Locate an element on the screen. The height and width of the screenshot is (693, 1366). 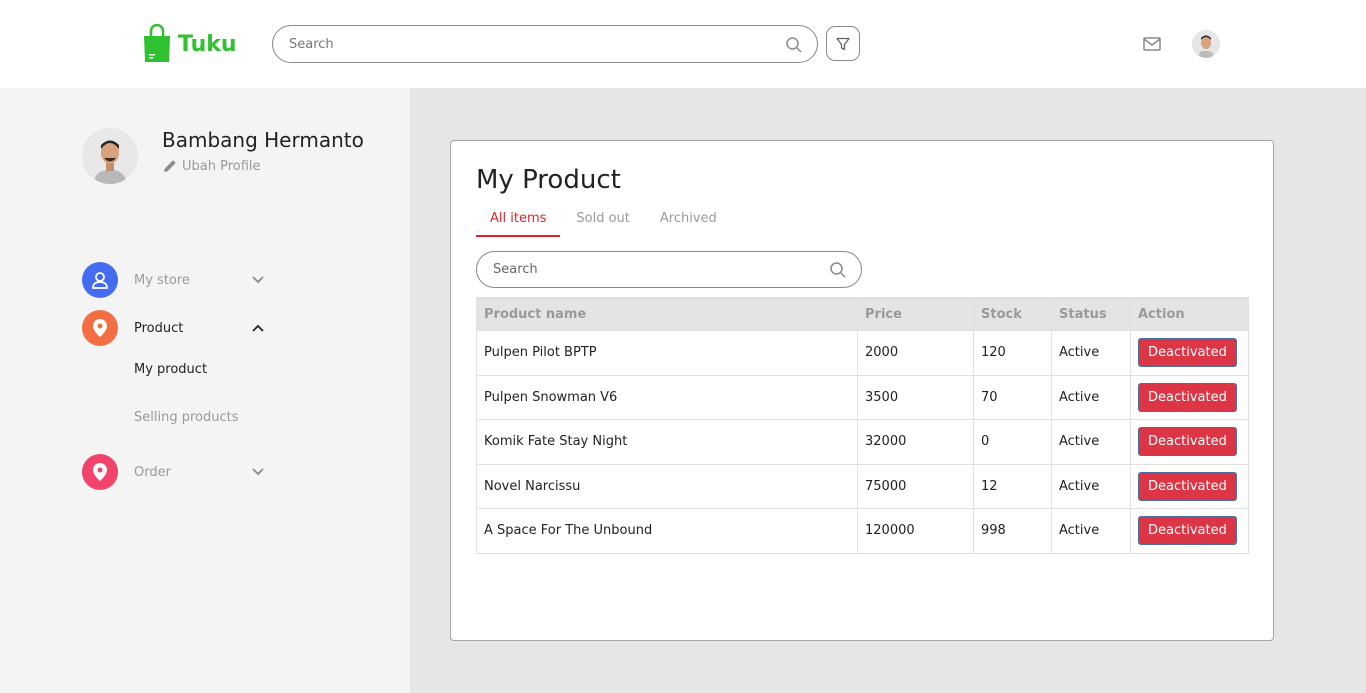
table-header-row: Product name Price Stock Status Action is located at coordinates (862, 314).